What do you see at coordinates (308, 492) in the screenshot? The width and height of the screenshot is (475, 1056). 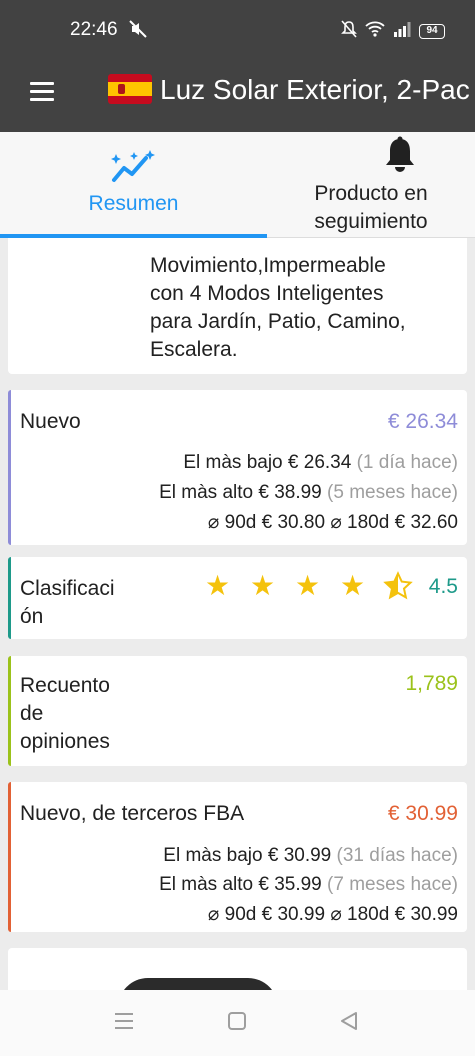 I see `price-new-highest: El màs alto € 38.99 (5 meses hace)` at bounding box center [308, 492].